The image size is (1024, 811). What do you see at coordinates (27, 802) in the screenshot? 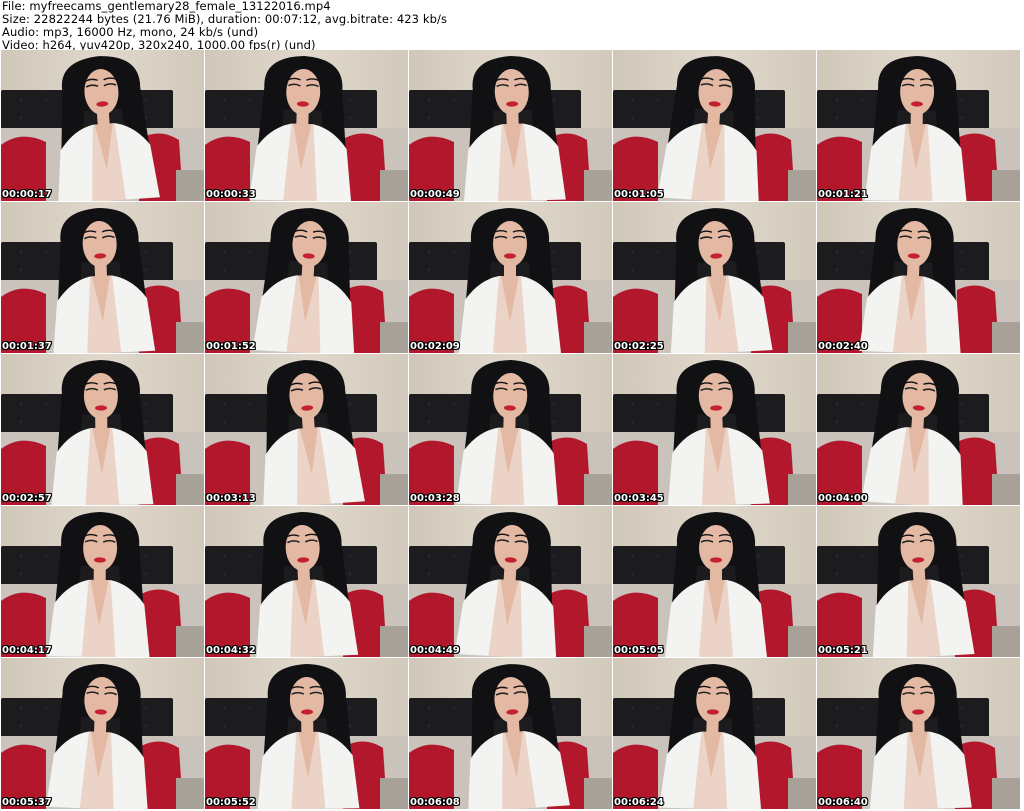
I see `frame-timestamp: 00:05:37` at bounding box center [27, 802].